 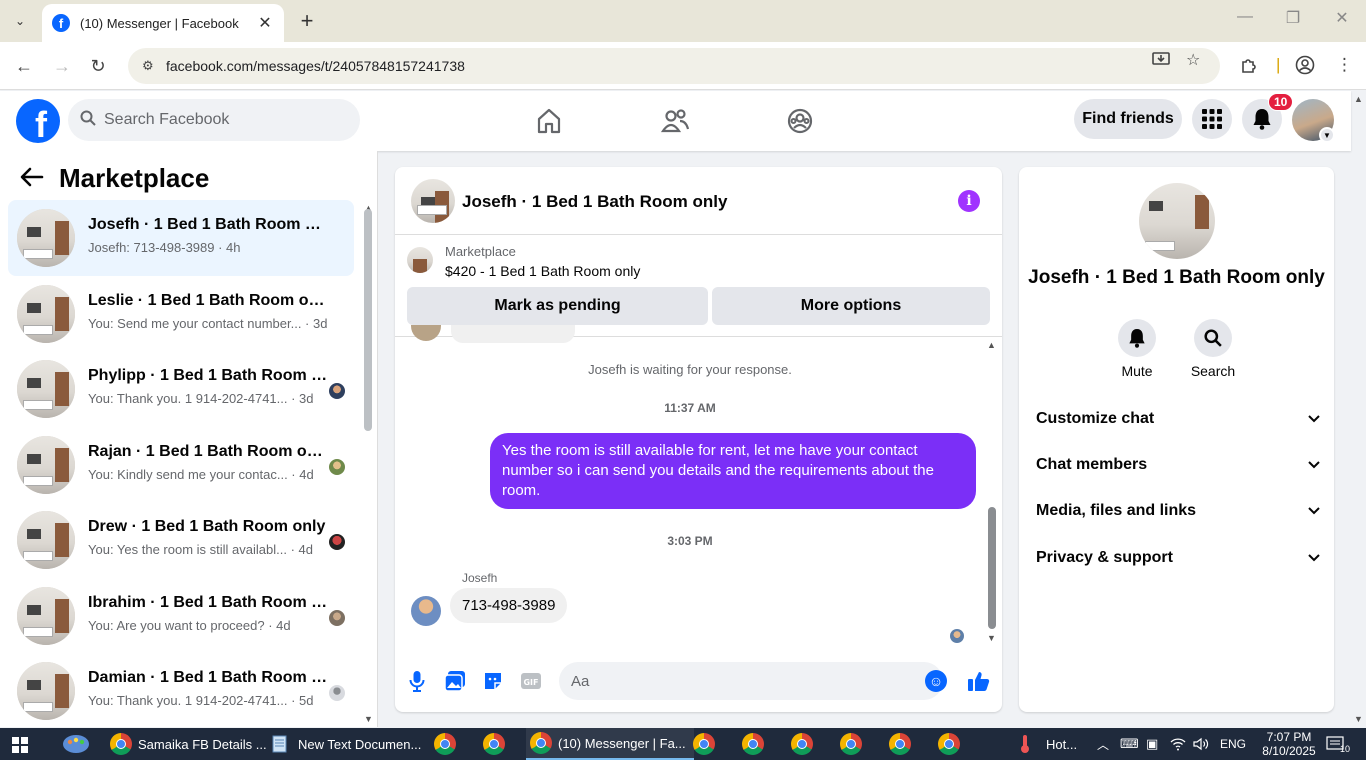 I want to click on install-app-icon, so click(x=1161, y=61).